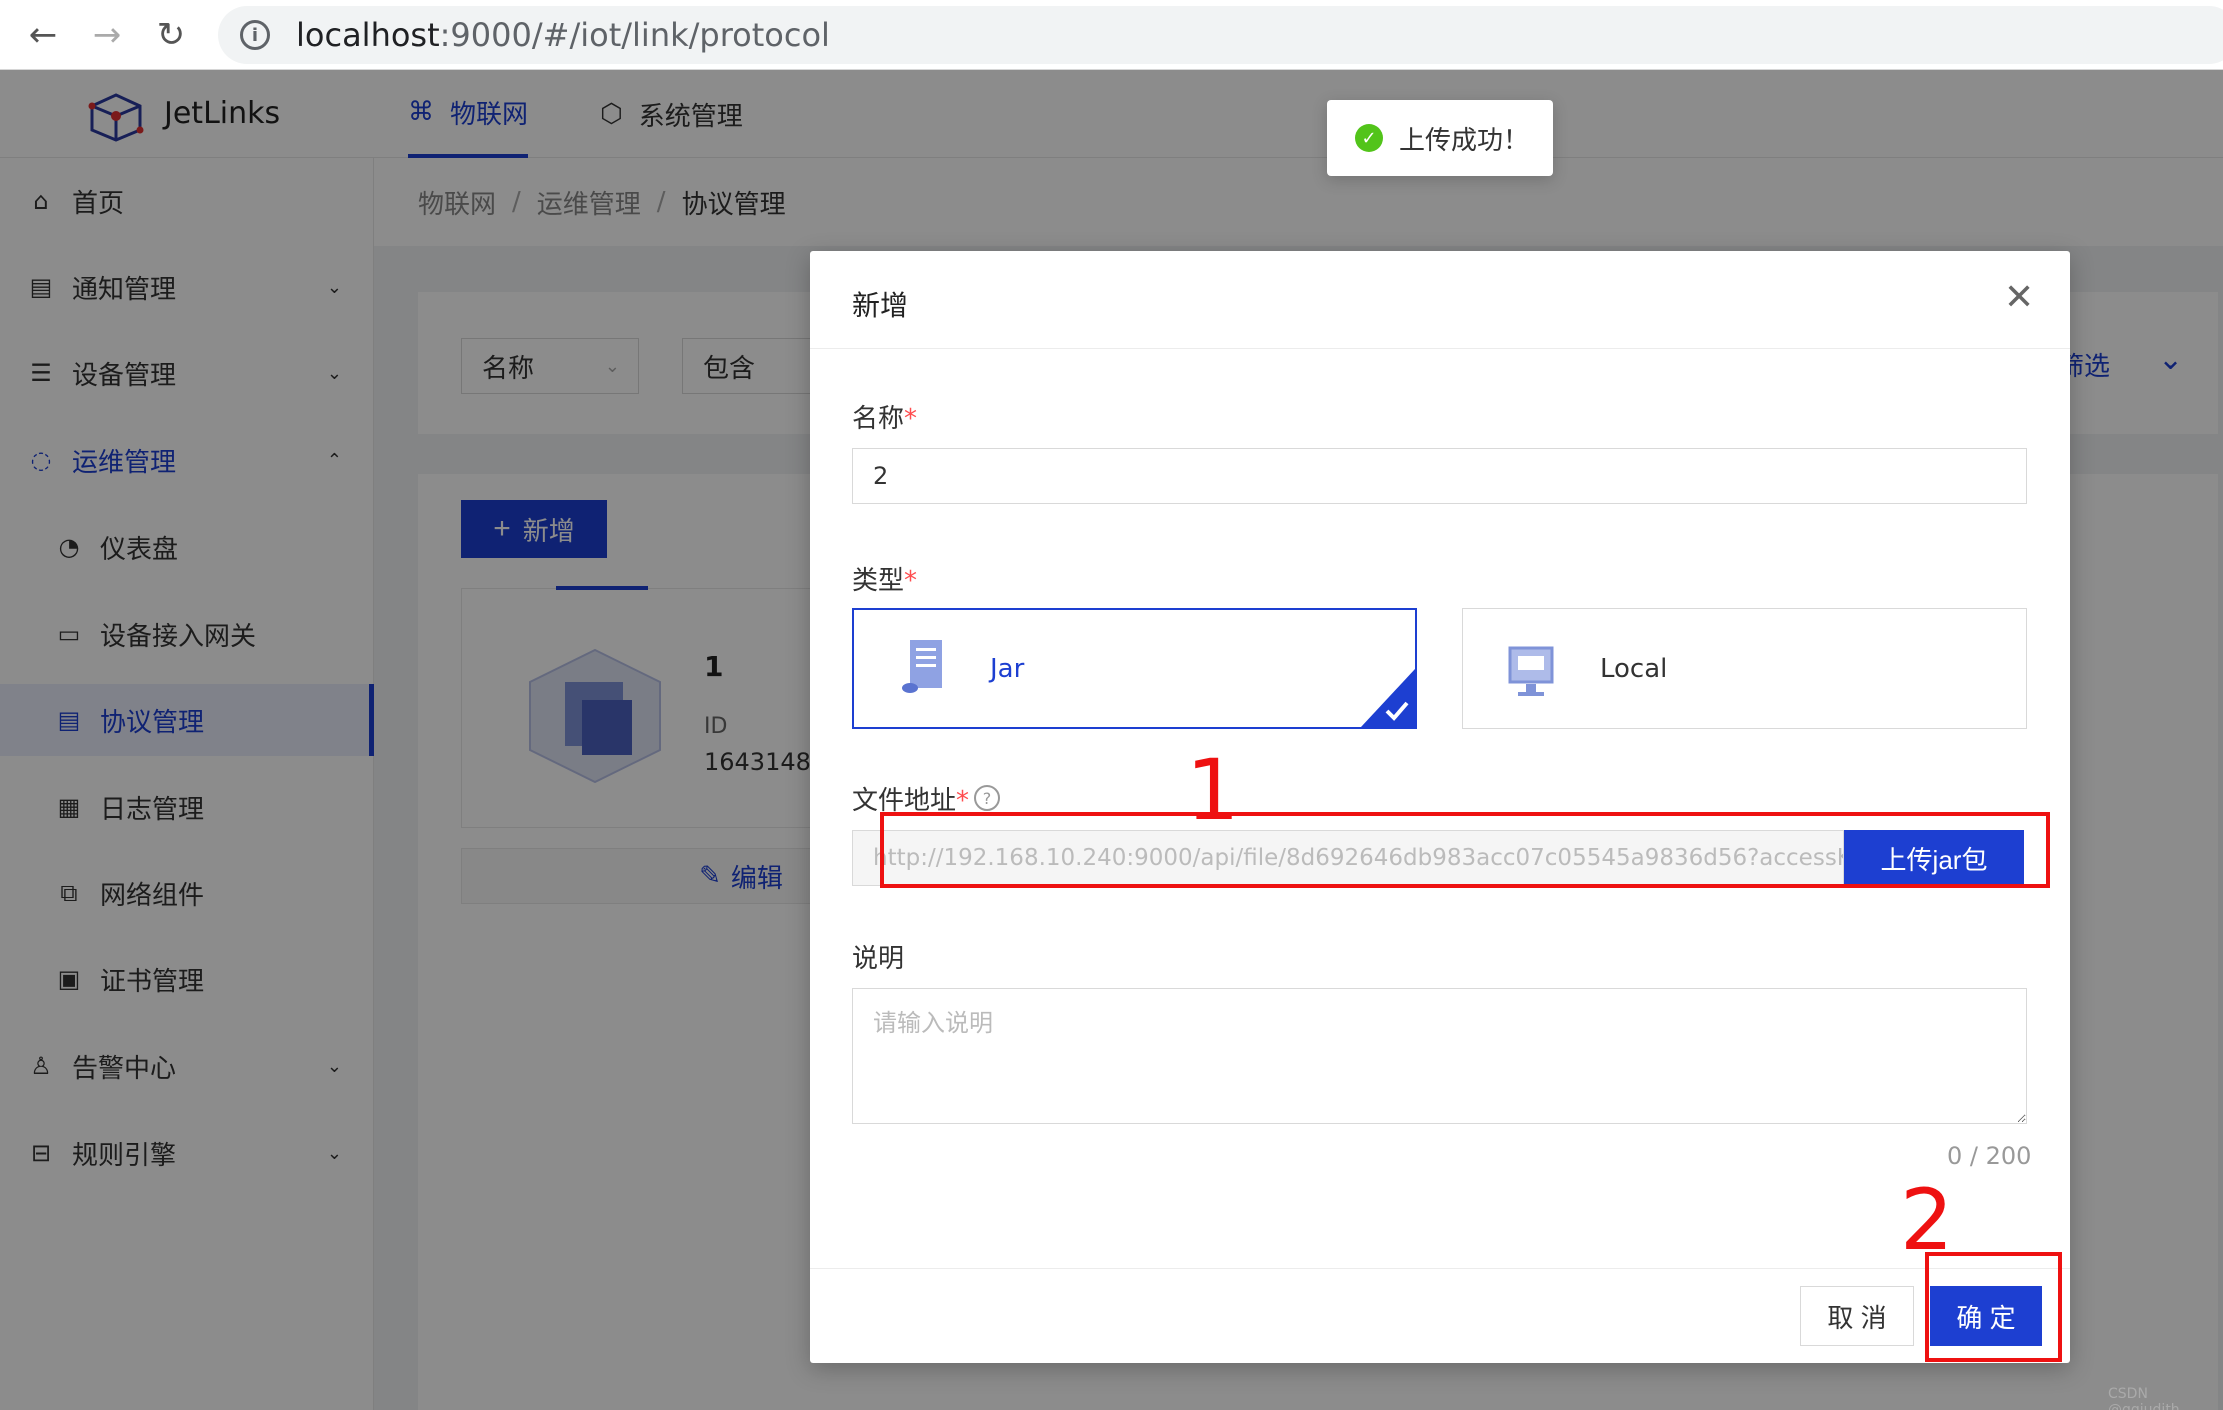  I want to click on name-label: 名称*, so click(885, 419).